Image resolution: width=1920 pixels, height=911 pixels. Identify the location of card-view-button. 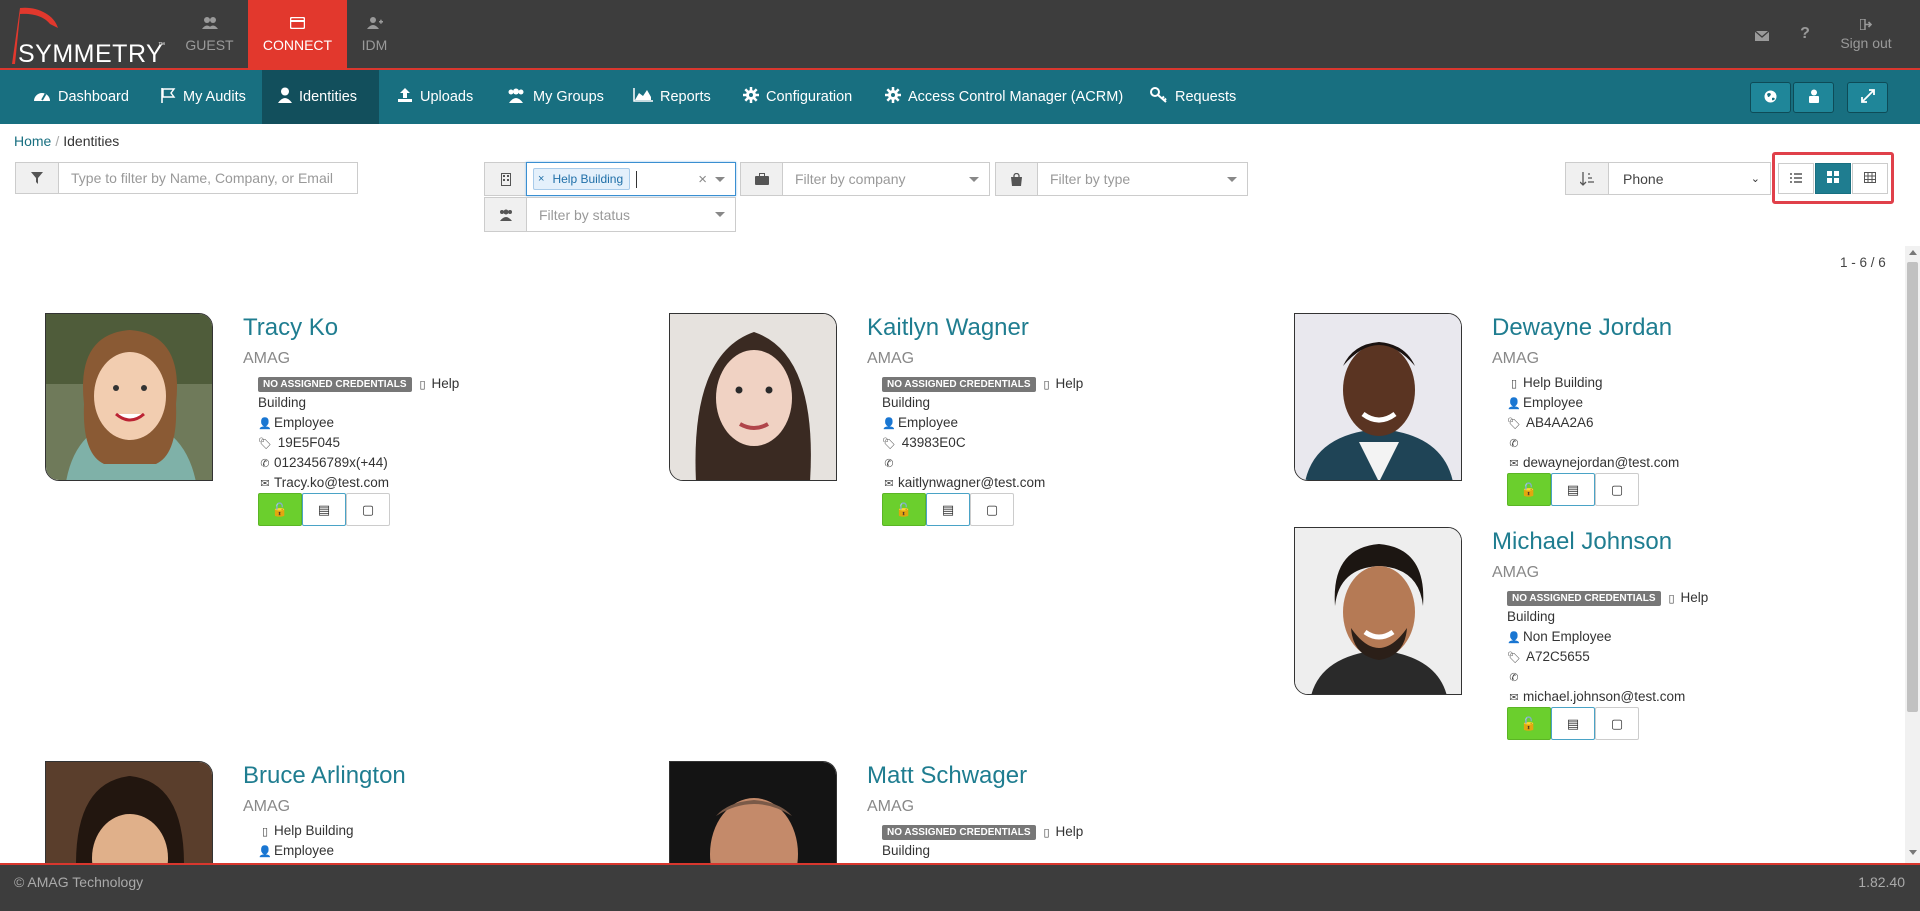
(1833, 178).